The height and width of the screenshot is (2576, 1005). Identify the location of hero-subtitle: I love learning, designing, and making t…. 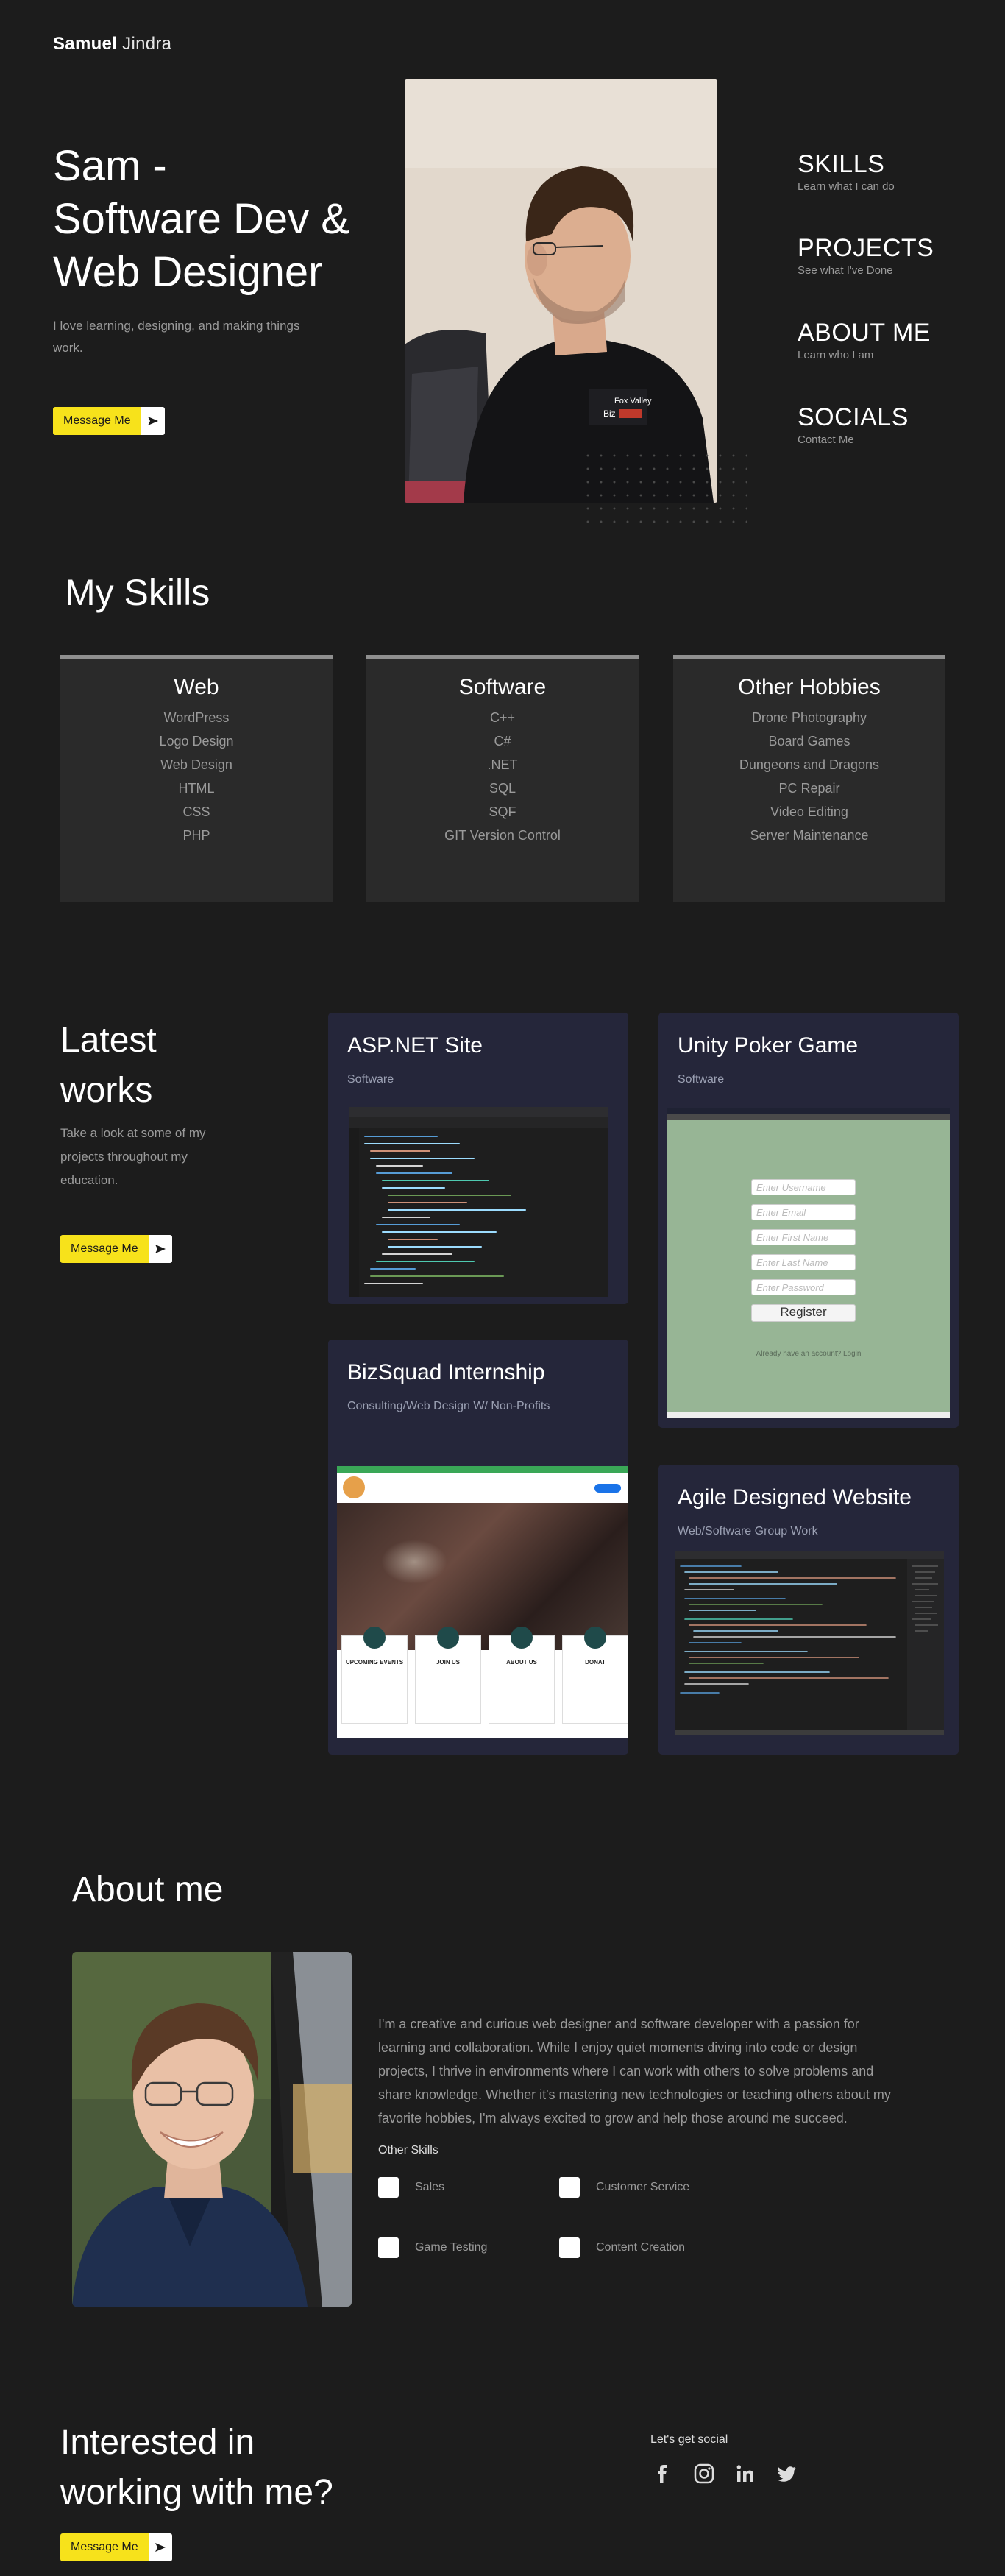
(176, 337).